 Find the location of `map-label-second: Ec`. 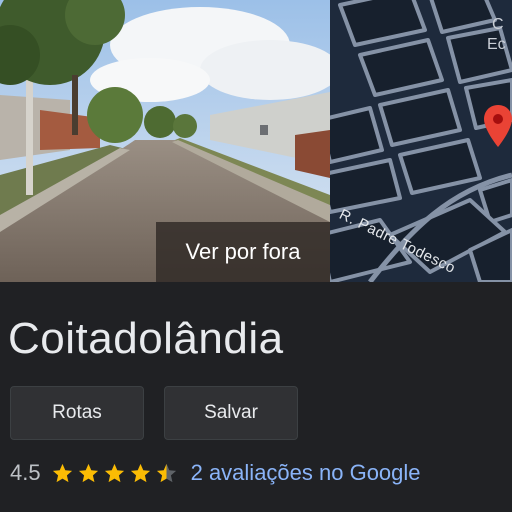

map-label-second: Ec is located at coordinates (496, 44).